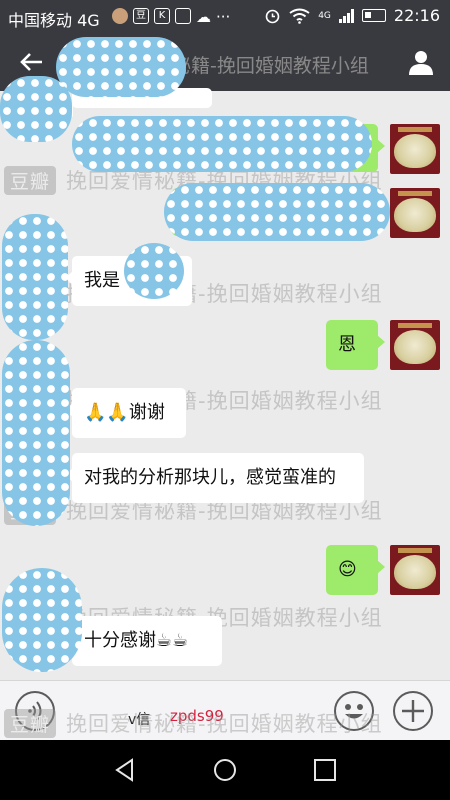 The height and width of the screenshot is (800, 450). I want to click on plus-button, so click(413, 711).